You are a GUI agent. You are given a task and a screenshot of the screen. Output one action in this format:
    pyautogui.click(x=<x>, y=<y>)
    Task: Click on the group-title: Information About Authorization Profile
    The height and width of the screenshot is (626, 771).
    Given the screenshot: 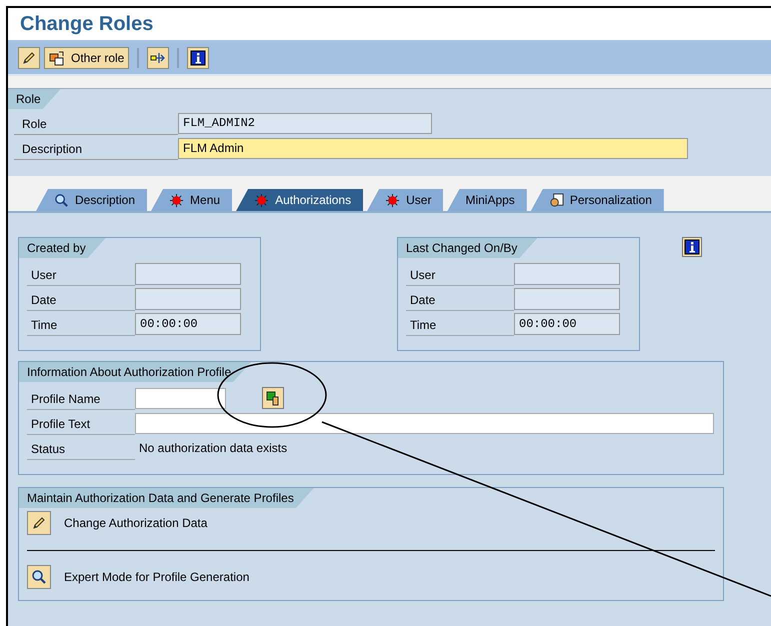 What is the action you would take?
    pyautogui.click(x=135, y=372)
    